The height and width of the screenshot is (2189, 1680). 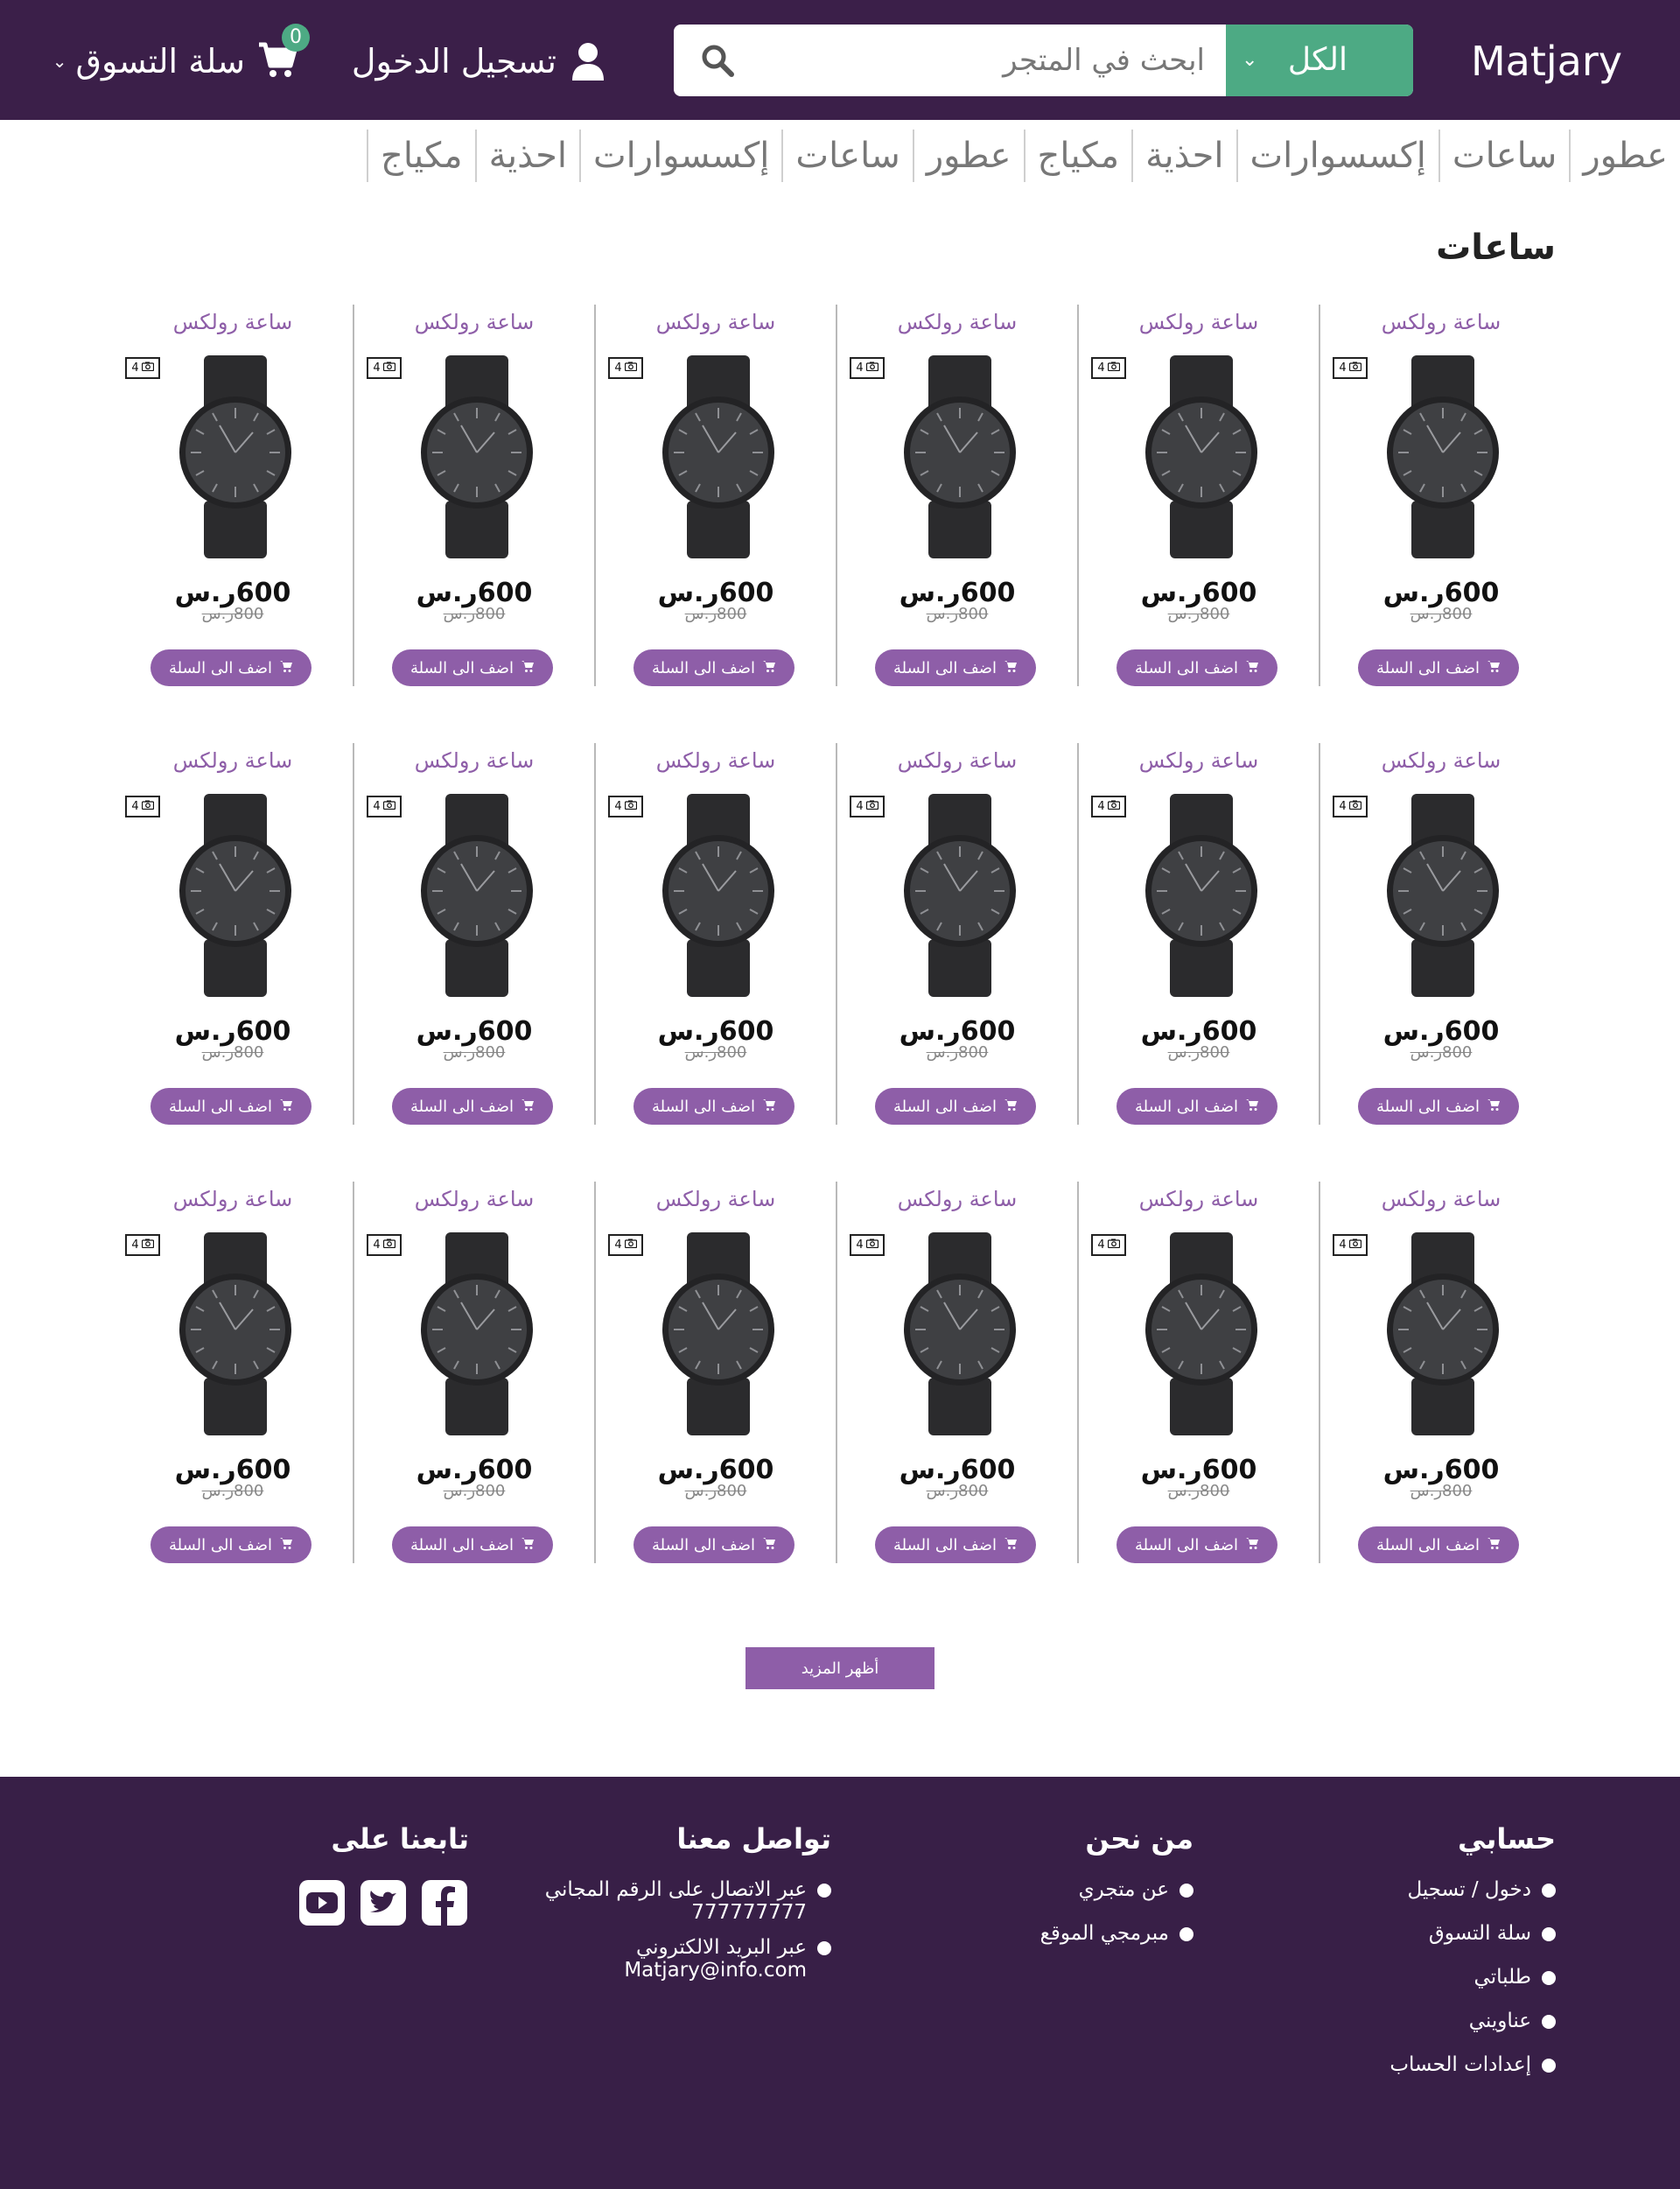 What do you see at coordinates (1546, 61) in the screenshot?
I see `brand-logo: Matjary` at bounding box center [1546, 61].